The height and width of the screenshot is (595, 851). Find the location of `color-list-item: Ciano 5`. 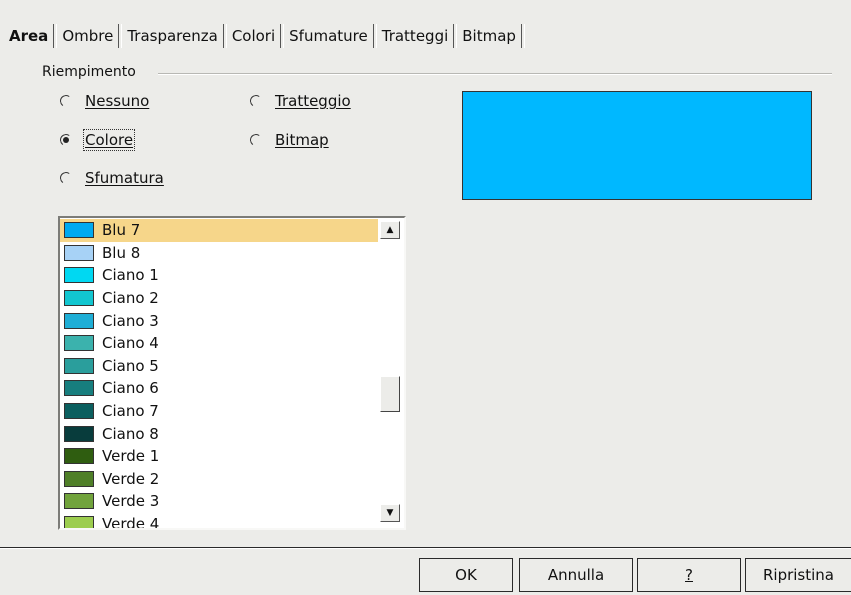

color-list-item: Ciano 5 is located at coordinates (219, 366).